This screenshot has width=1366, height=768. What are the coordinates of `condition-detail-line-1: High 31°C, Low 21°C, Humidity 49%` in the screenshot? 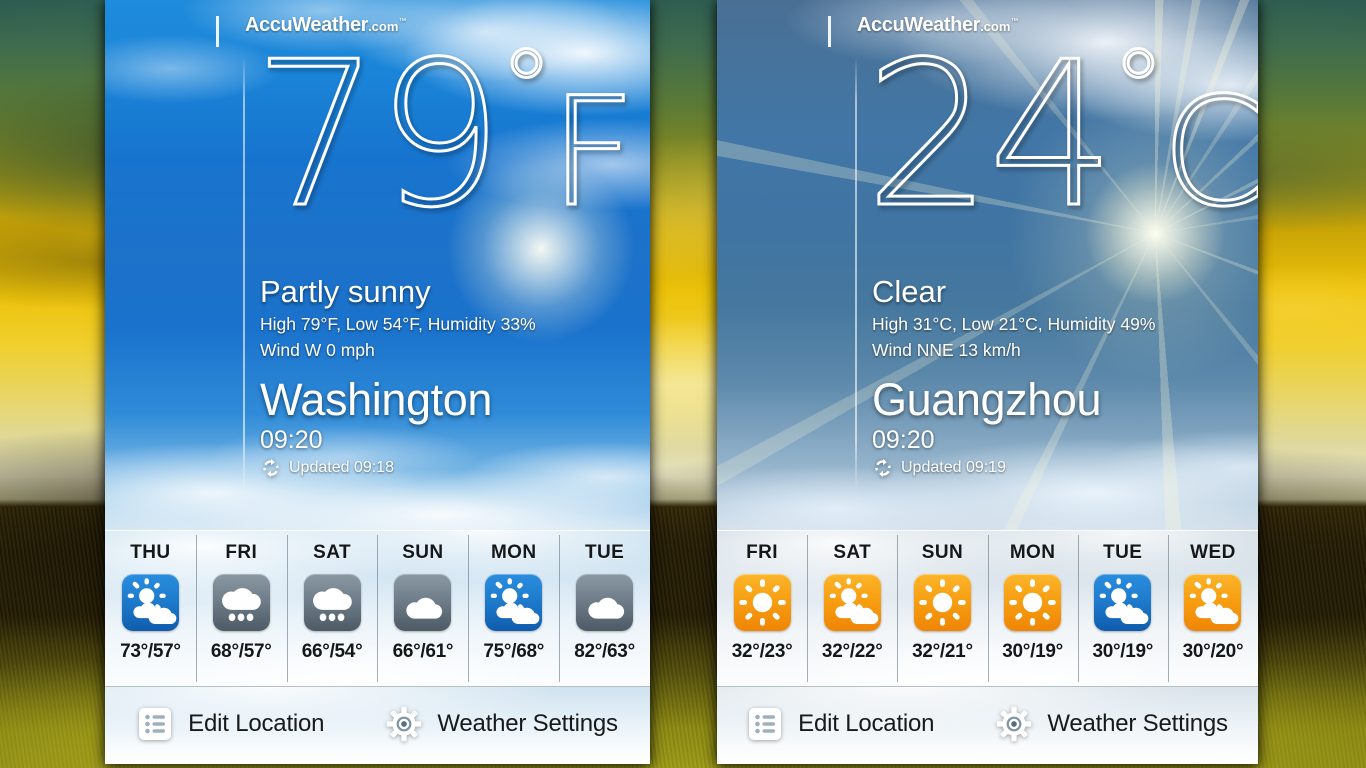 It's located at (1014, 323).